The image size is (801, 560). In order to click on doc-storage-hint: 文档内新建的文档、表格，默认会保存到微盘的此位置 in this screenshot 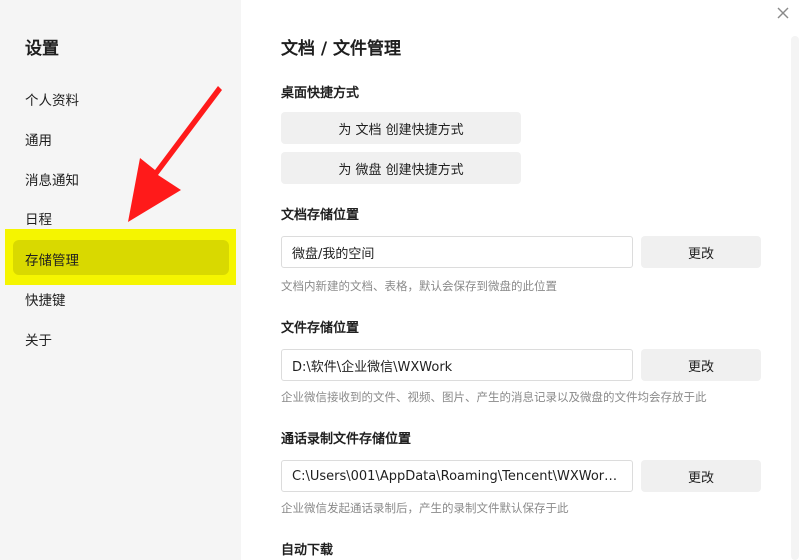, I will do `click(419, 286)`.